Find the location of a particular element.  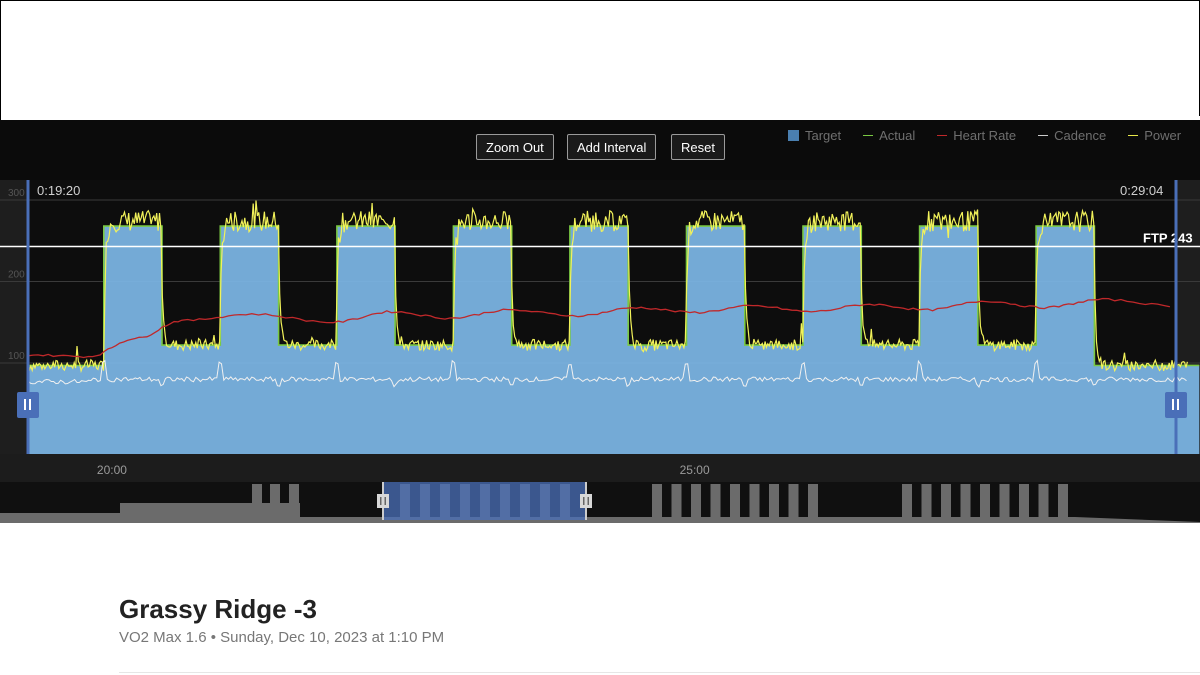

selection-end-handle is located at coordinates (1176, 405).